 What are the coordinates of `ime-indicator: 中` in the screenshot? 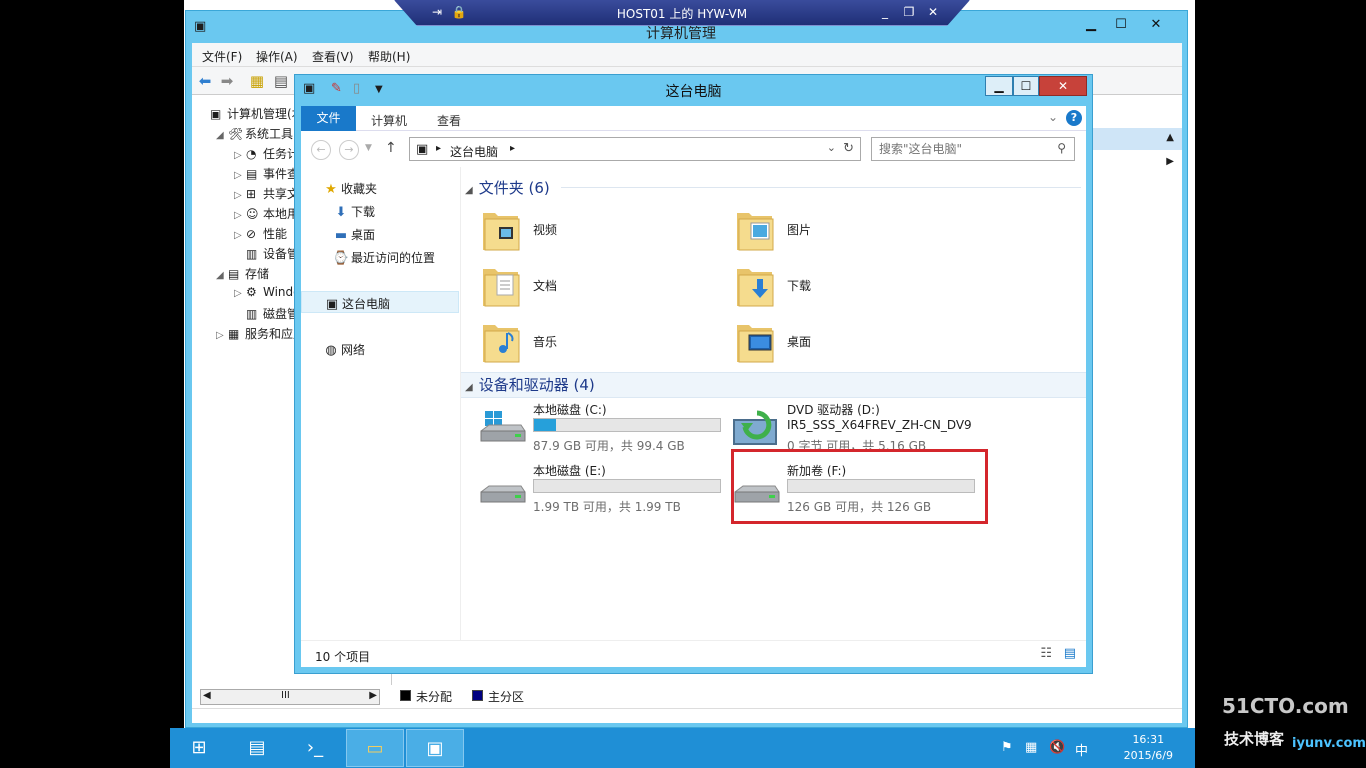 It's located at (1081, 749).